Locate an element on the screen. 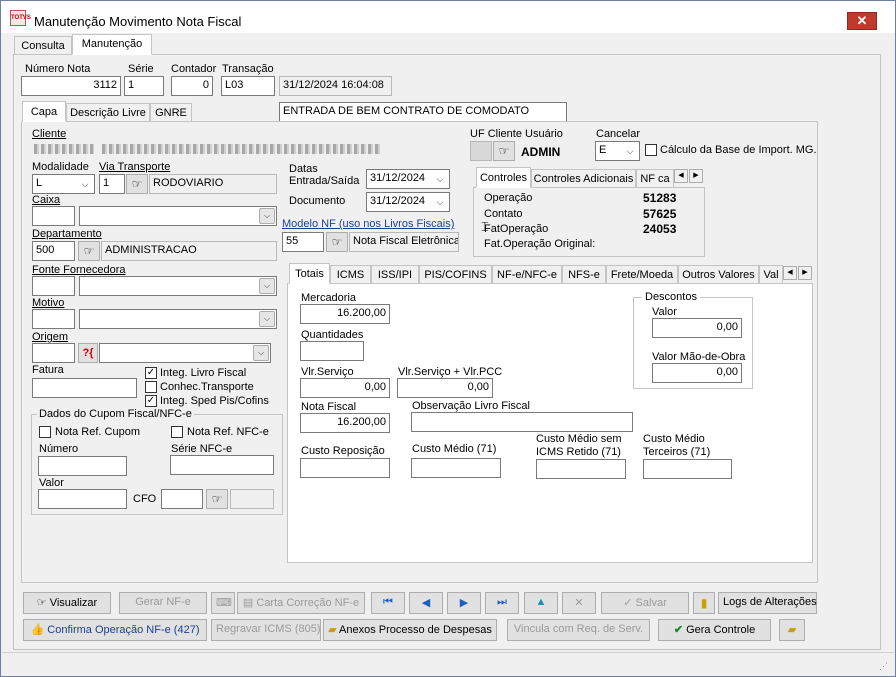  tab-nfse: NFS-e is located at coordinates (584, 274).